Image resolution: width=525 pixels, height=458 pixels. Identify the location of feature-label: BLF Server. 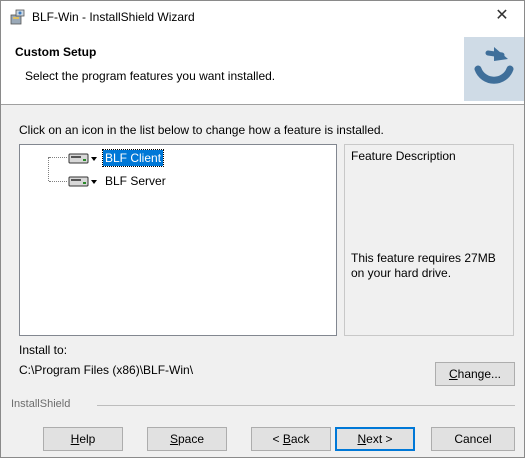
(135, 181).